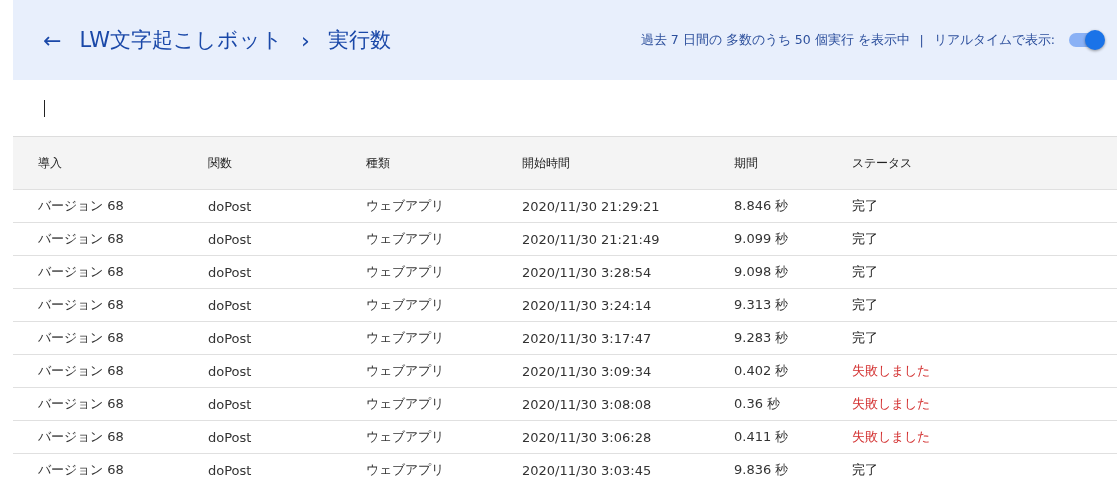  I want to click on table-cell-text: 2020/11/30 3:06:28, so click(587, 437).